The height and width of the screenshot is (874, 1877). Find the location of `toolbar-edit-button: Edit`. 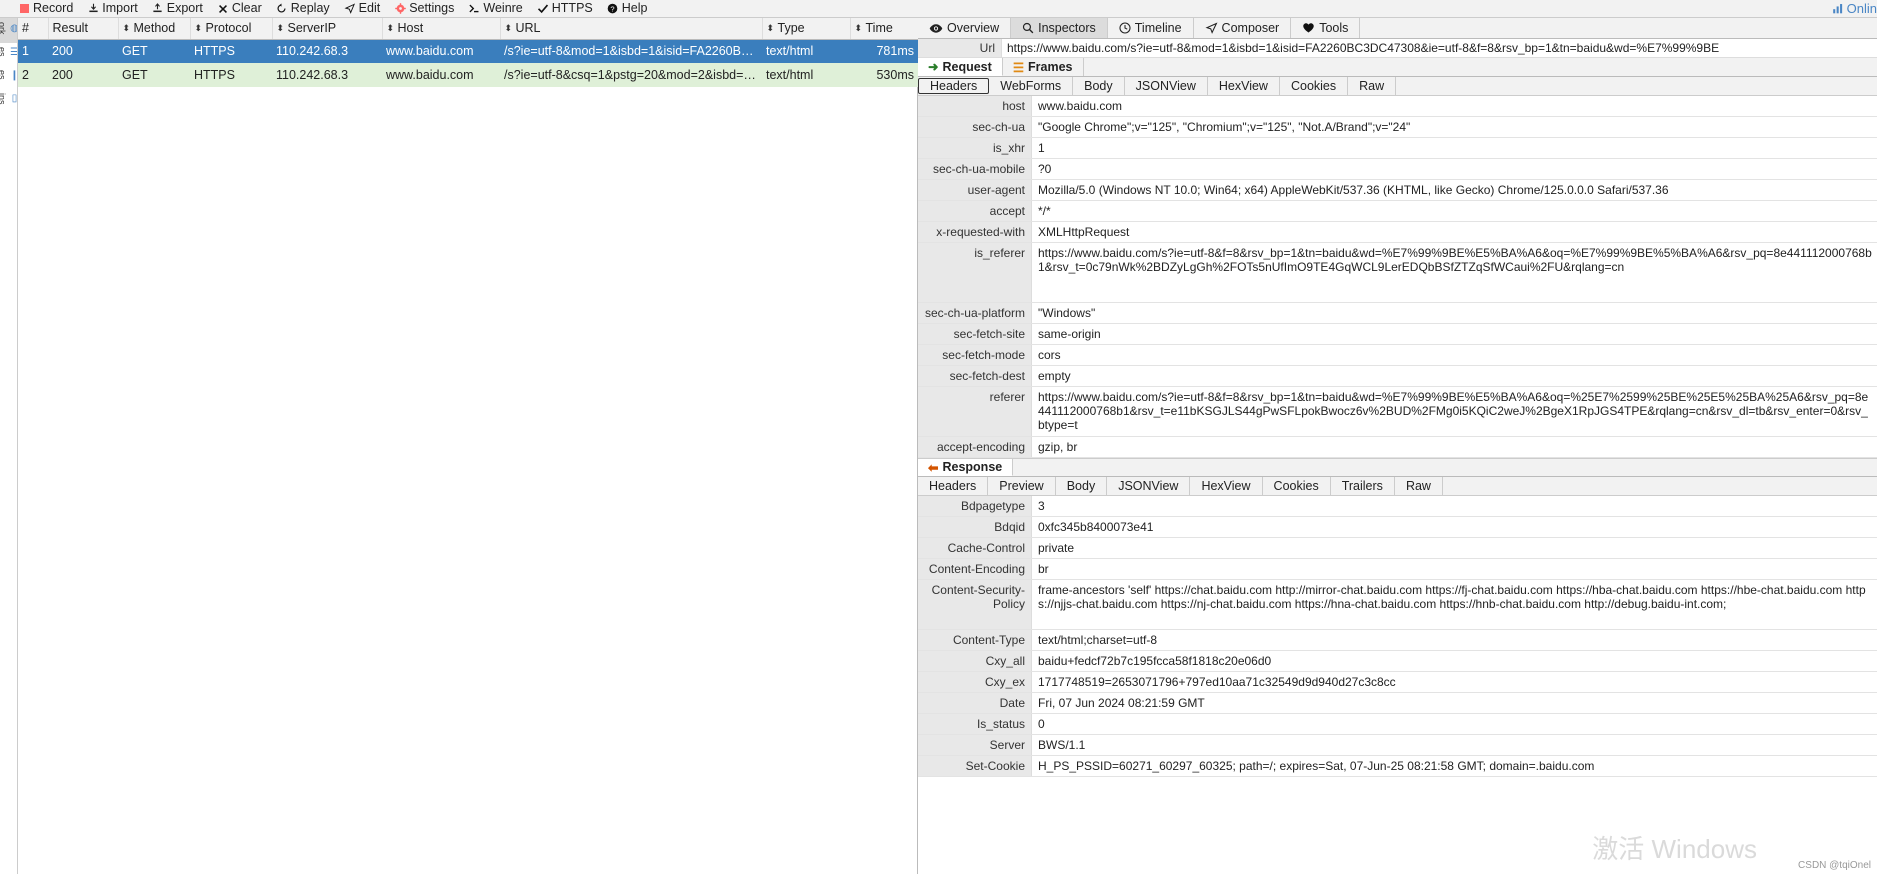

toolbar-edit-button: Edit is located at coordinates (362, 8).